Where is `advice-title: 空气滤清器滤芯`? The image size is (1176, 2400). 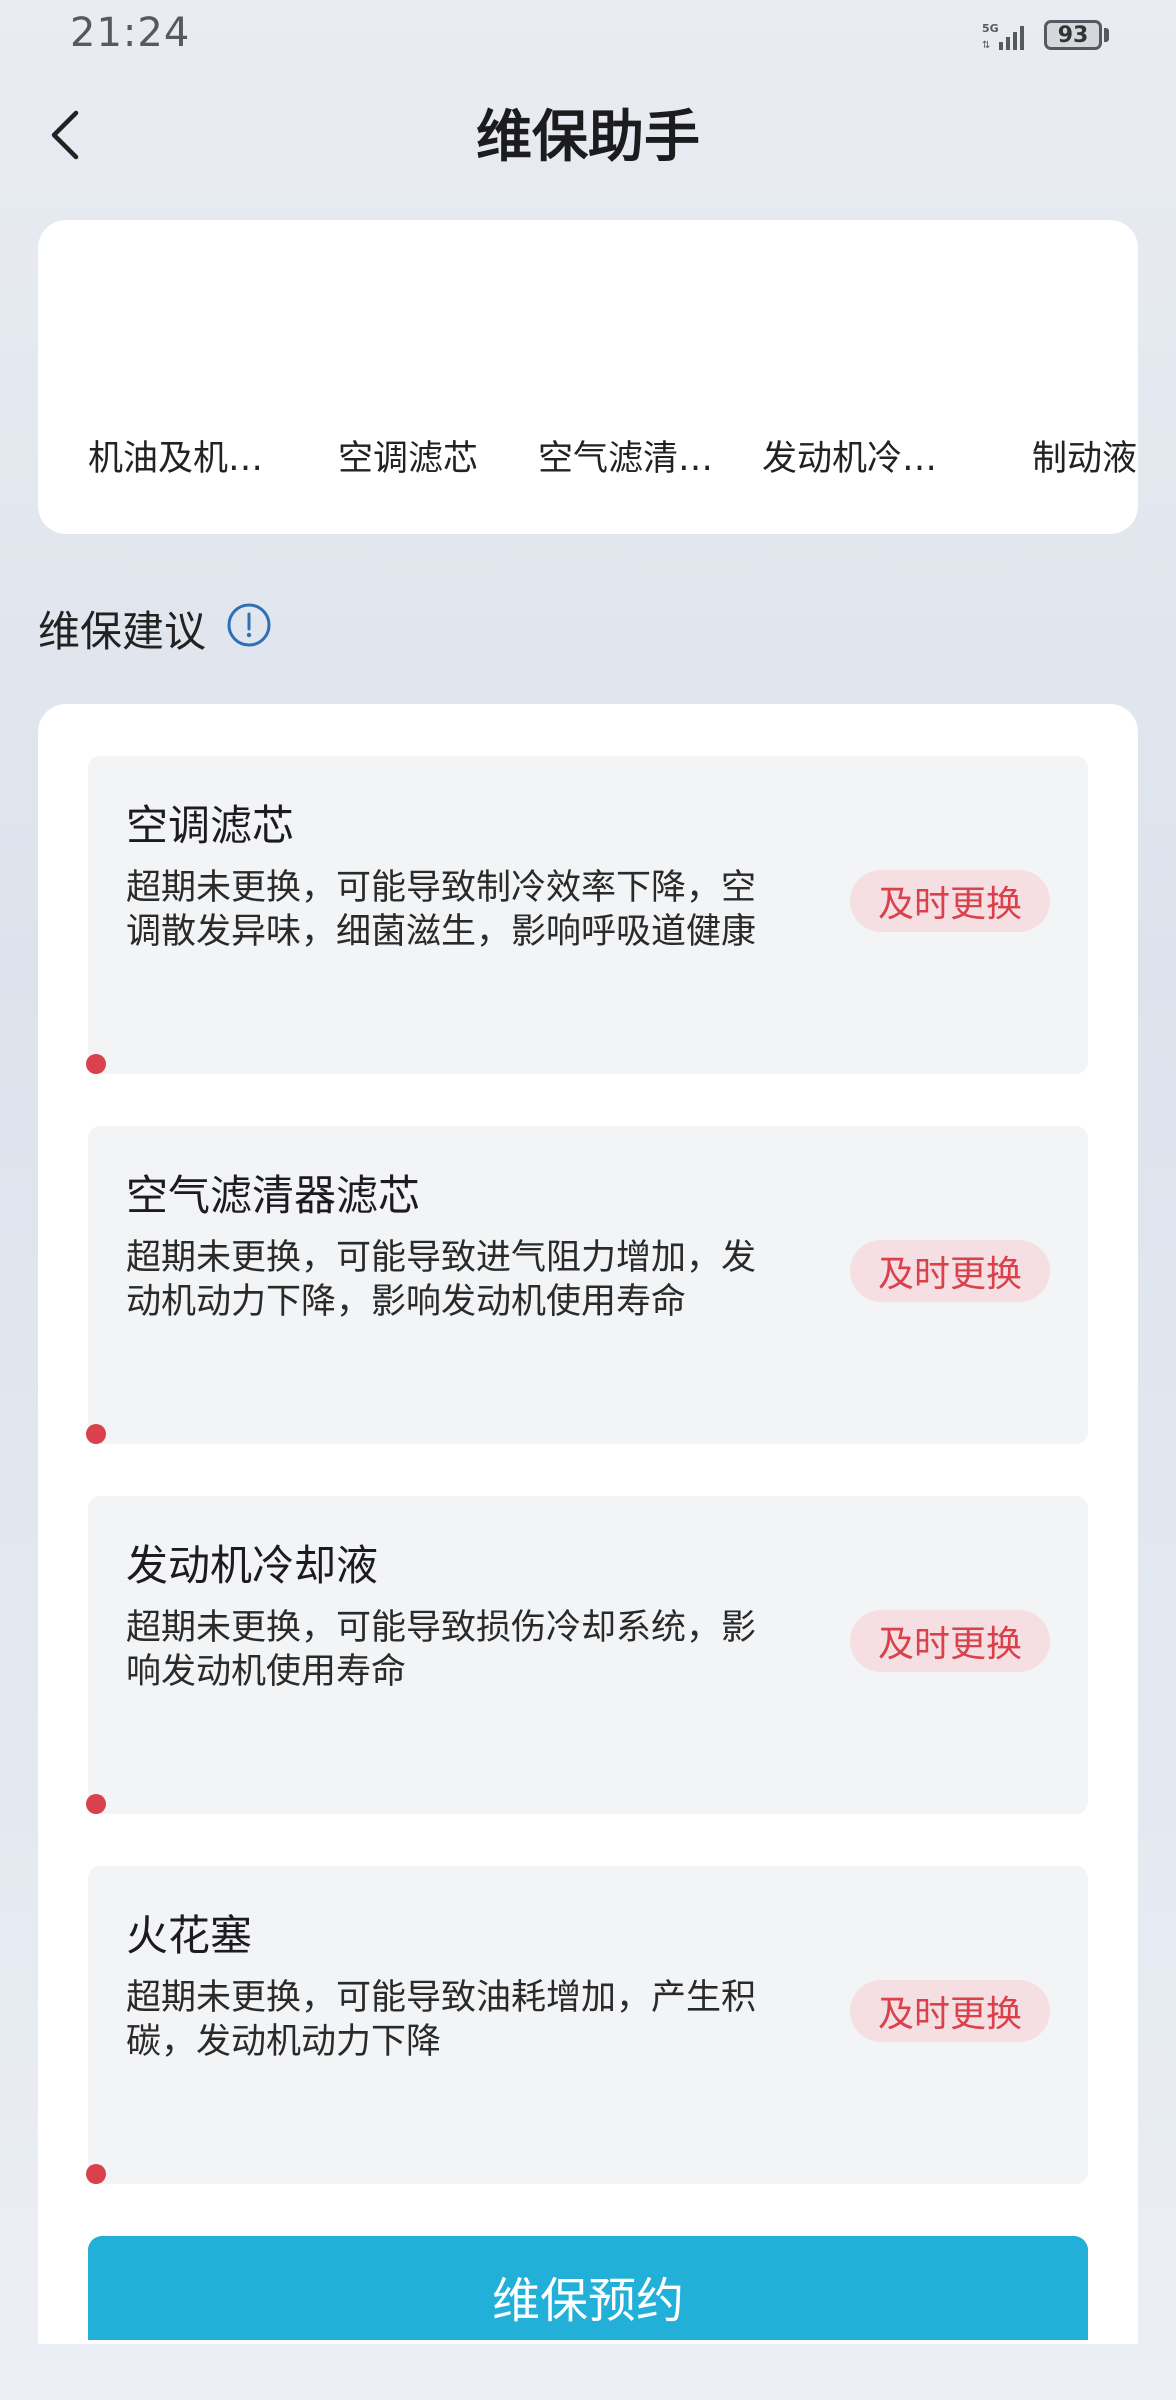 advice-title: 空气滤清器滤芯 is located at coordinates (273, 1195).